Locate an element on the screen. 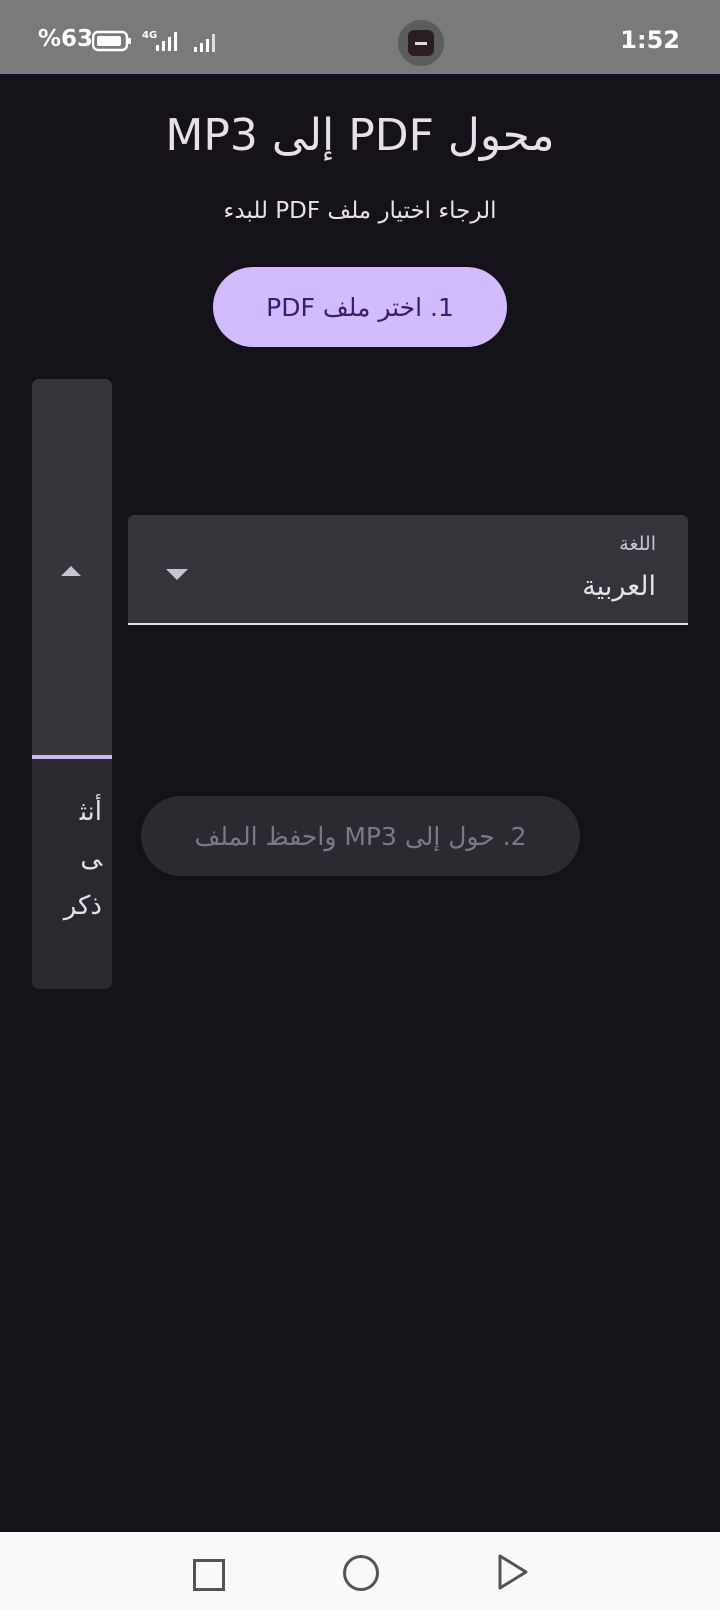  language-label: اللغة is located at coordinates (637, 544).